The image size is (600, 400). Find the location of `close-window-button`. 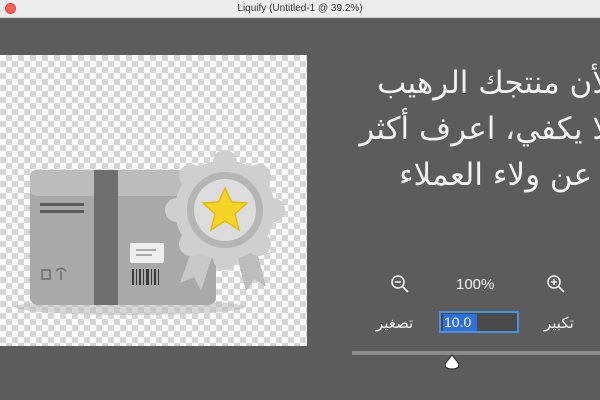

close-window-button is located at coordinates (10, 8).